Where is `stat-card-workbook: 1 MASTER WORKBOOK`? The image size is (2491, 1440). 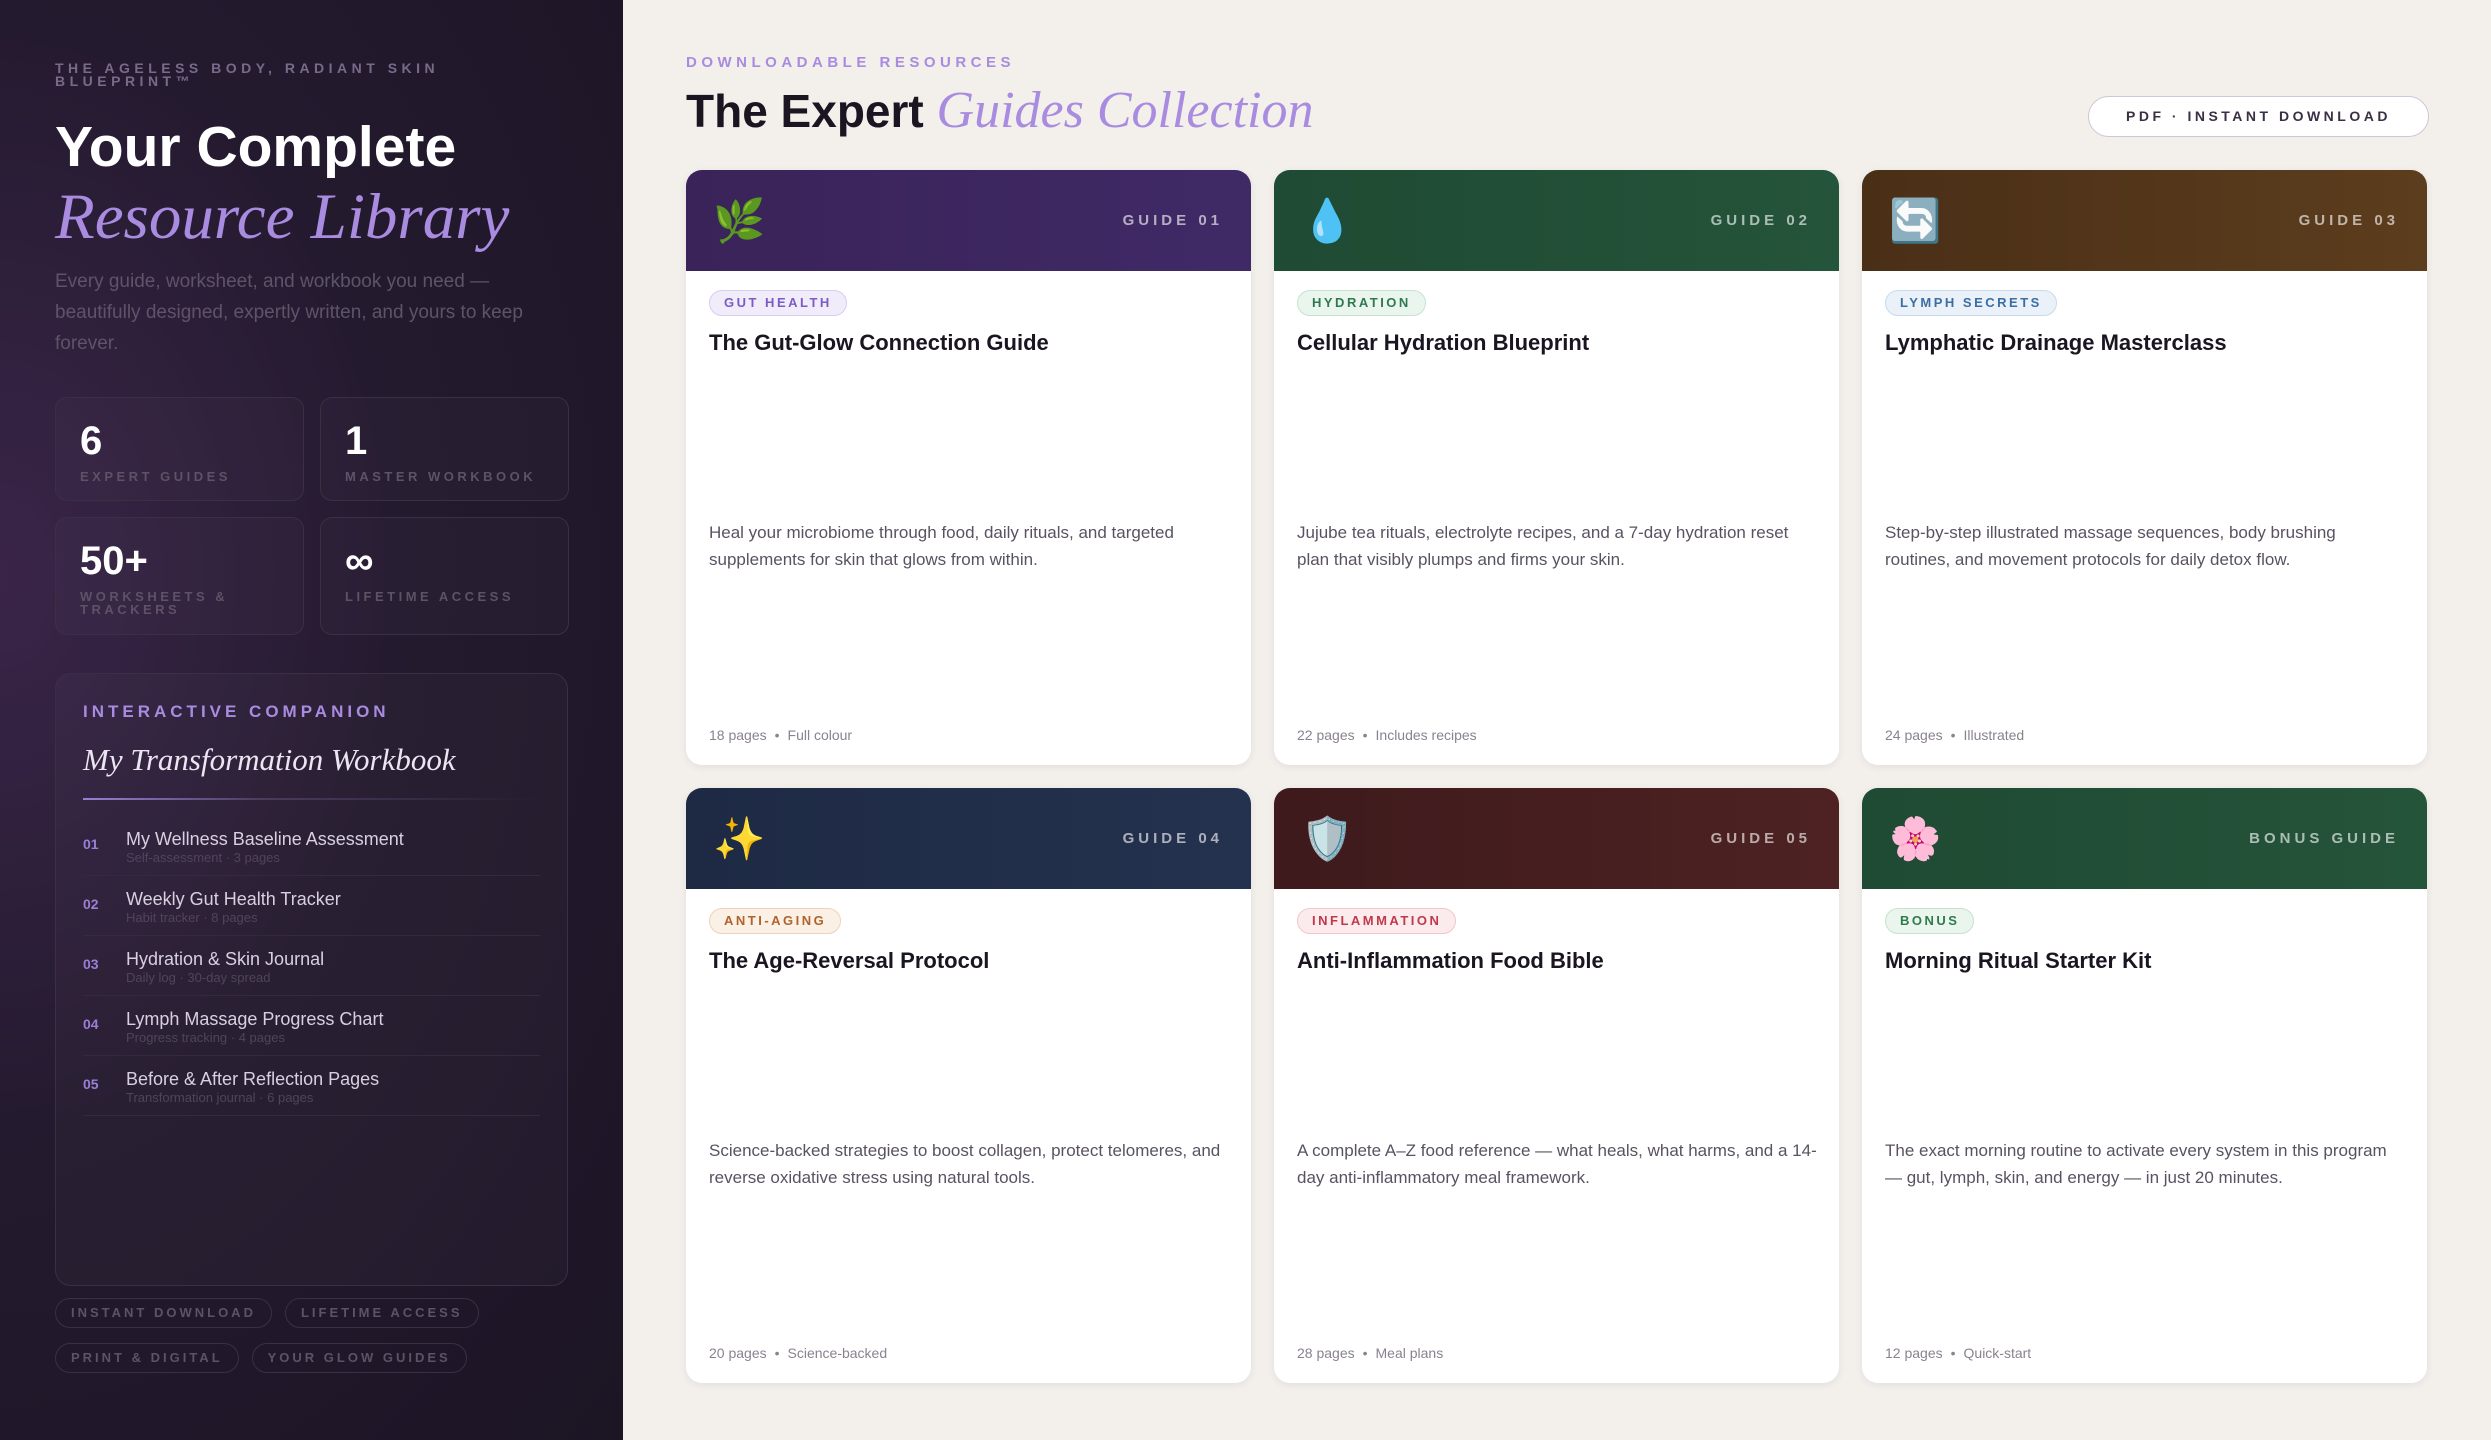 stat-card-workbook: 1 MASTER WORKBOOK is located at coordinates (444, 449).